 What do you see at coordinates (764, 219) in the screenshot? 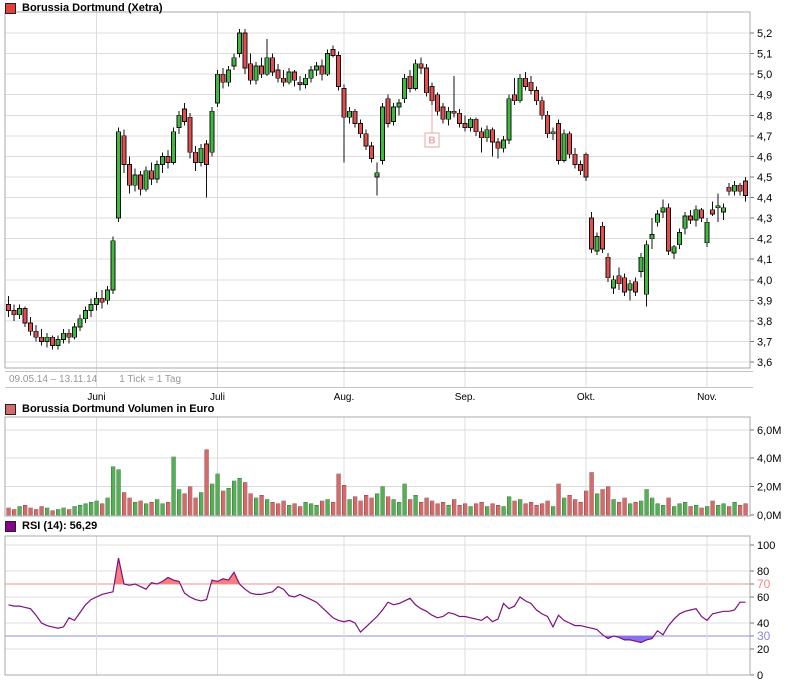
I see `svg-text: 4,3` at bounding box center [764, 219].